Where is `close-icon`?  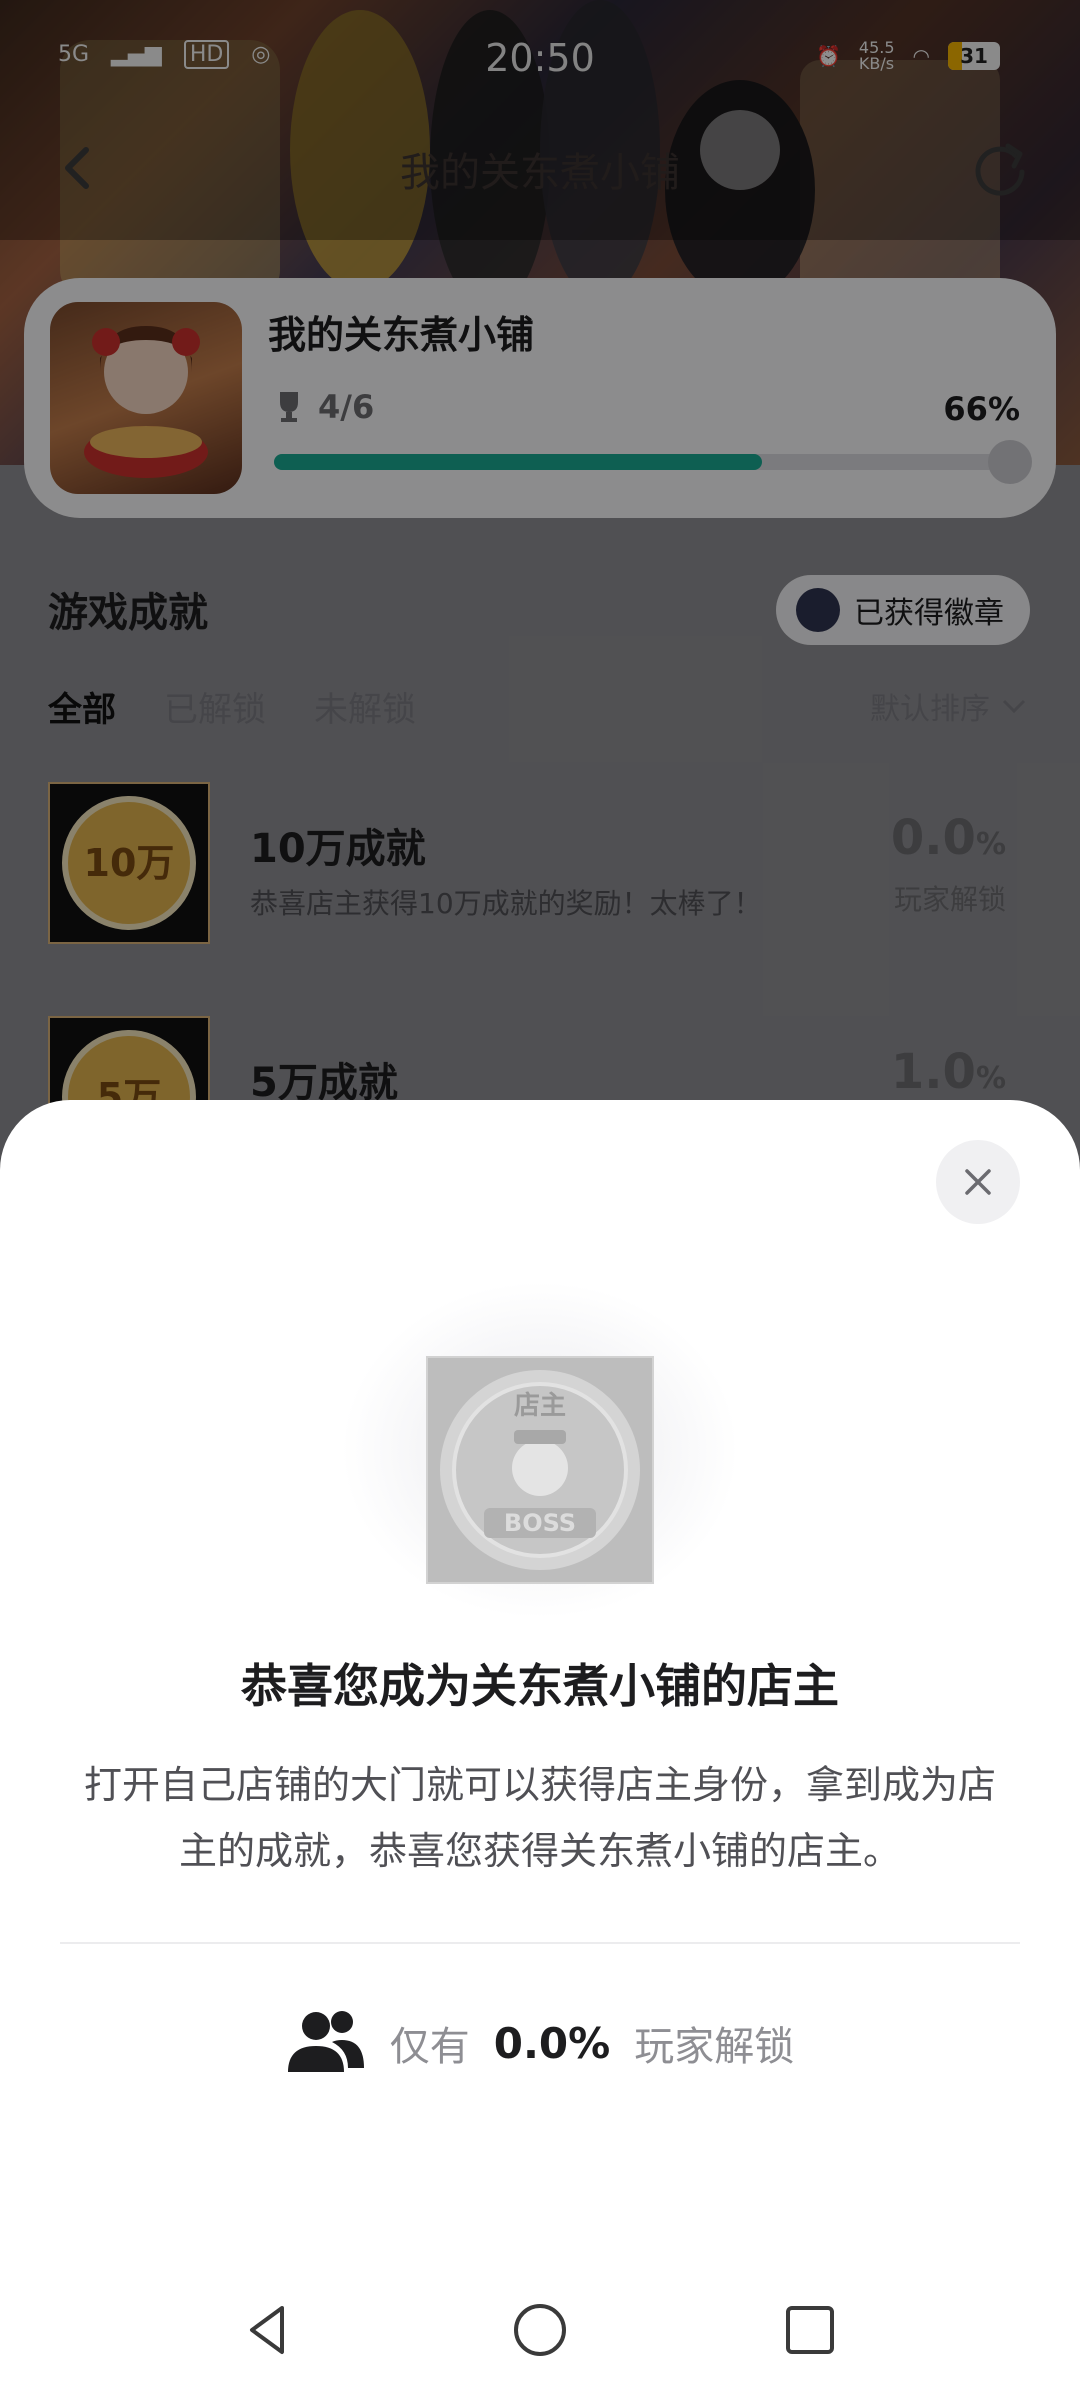
close-icon is located at coordinates (978, 1182).